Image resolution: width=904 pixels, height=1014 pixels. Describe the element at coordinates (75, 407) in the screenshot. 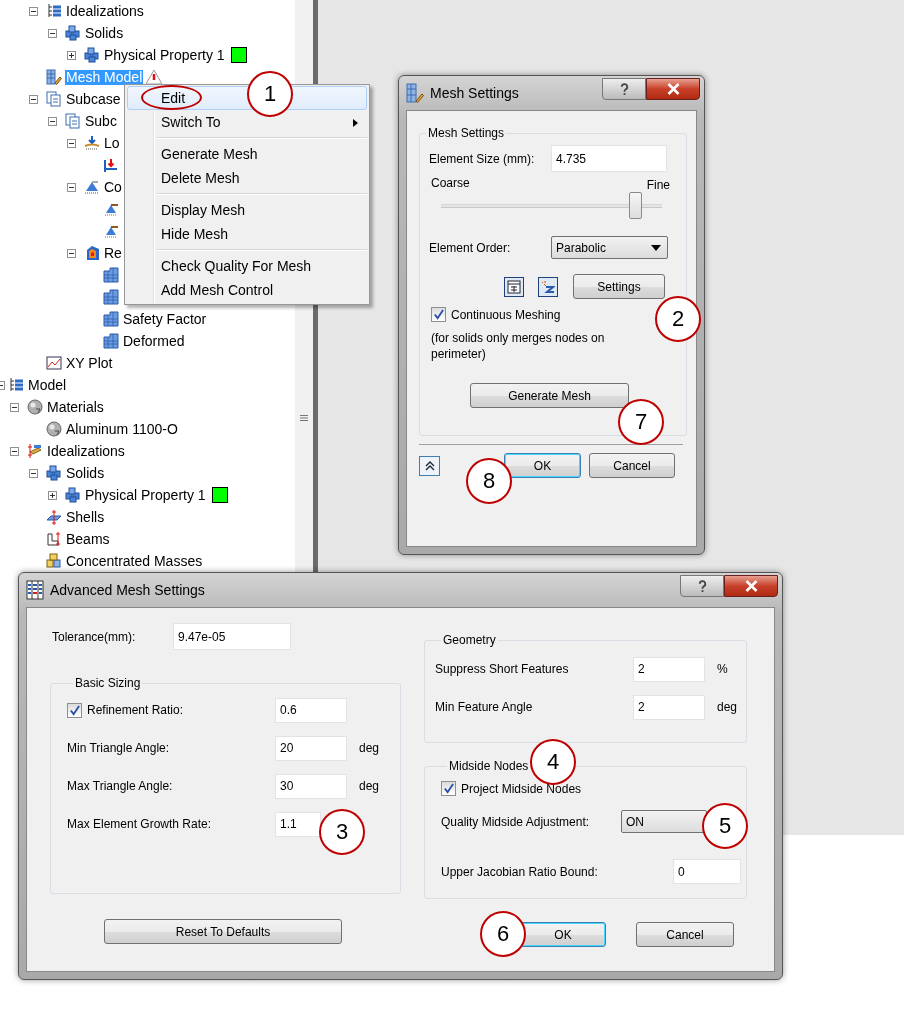

I see `tree-item: Materials` at that location.